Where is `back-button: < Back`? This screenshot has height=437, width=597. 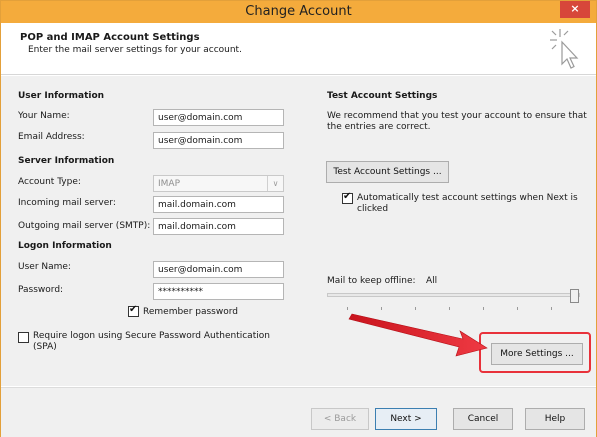 back-button: < Back is located at coordinates (340, 419).